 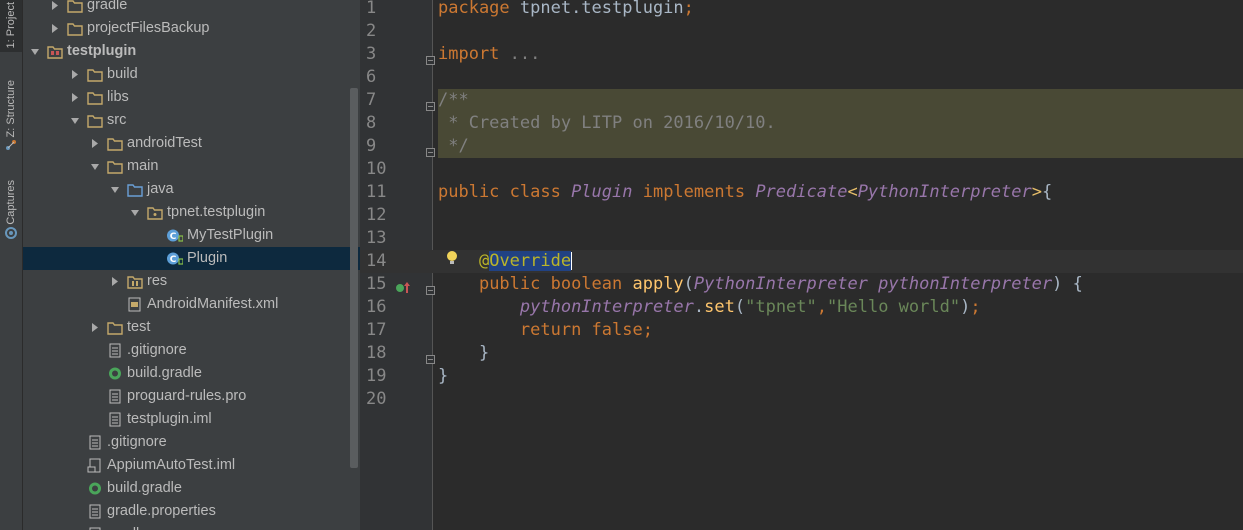 What do you see at coordinates (474, 54) in the screenshot?
I see `code-token: import` at bounding box center [474, 54].